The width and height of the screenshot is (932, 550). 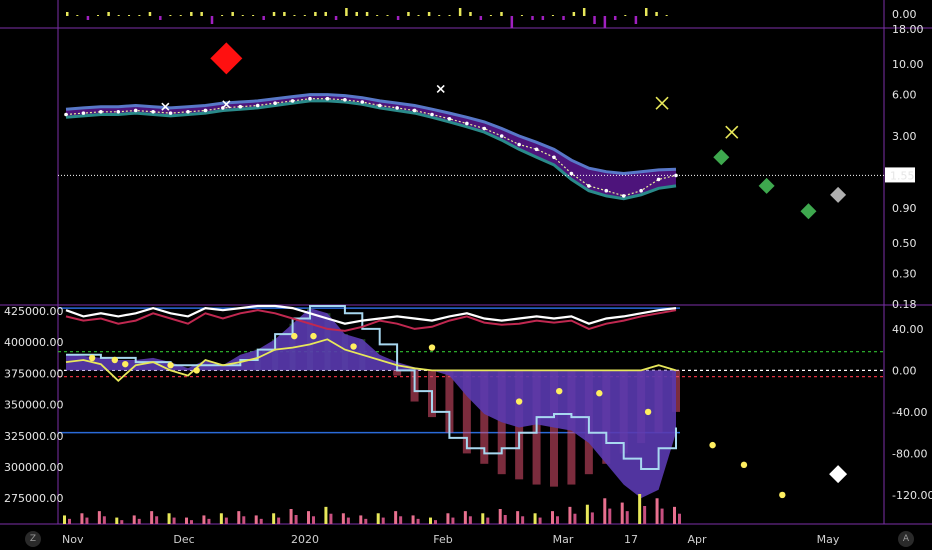 I want to click on time-axis-tick: Feb, so click(x=442, y=539).